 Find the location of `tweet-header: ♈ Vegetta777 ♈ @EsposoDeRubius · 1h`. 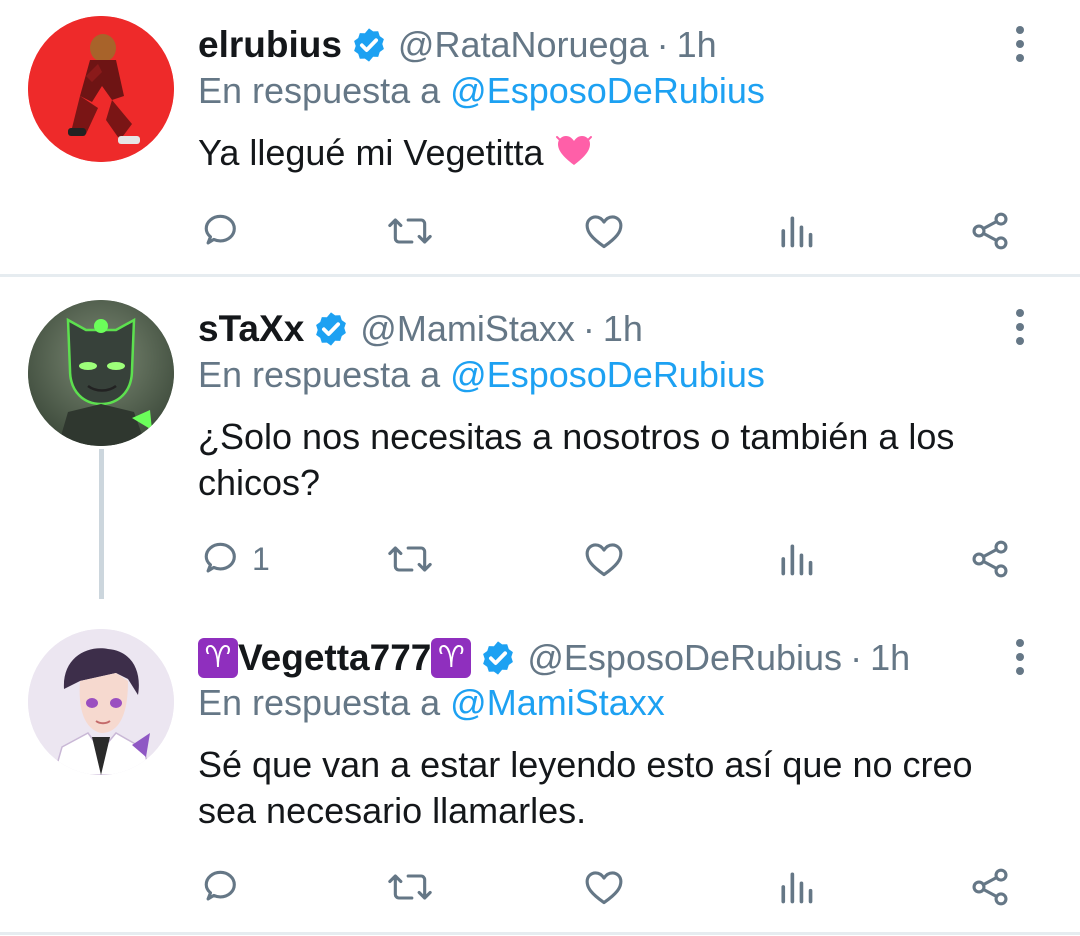

tweet-header: ♈ Vegetta777 ♈ @EsposoDeRubius · 1h is located at coordinates (554, 658).